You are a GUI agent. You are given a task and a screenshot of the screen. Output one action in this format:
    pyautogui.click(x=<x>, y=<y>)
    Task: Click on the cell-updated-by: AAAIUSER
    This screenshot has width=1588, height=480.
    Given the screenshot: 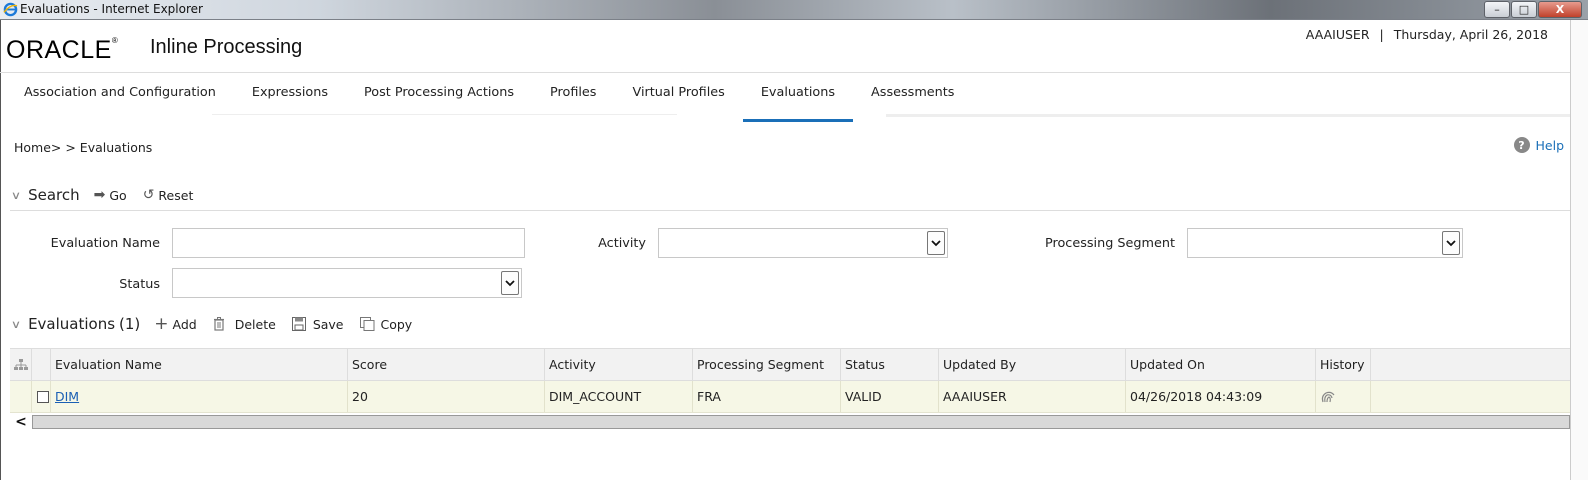 What is the action you would take?
    pyautogui.click(x=1032, y=396)
    